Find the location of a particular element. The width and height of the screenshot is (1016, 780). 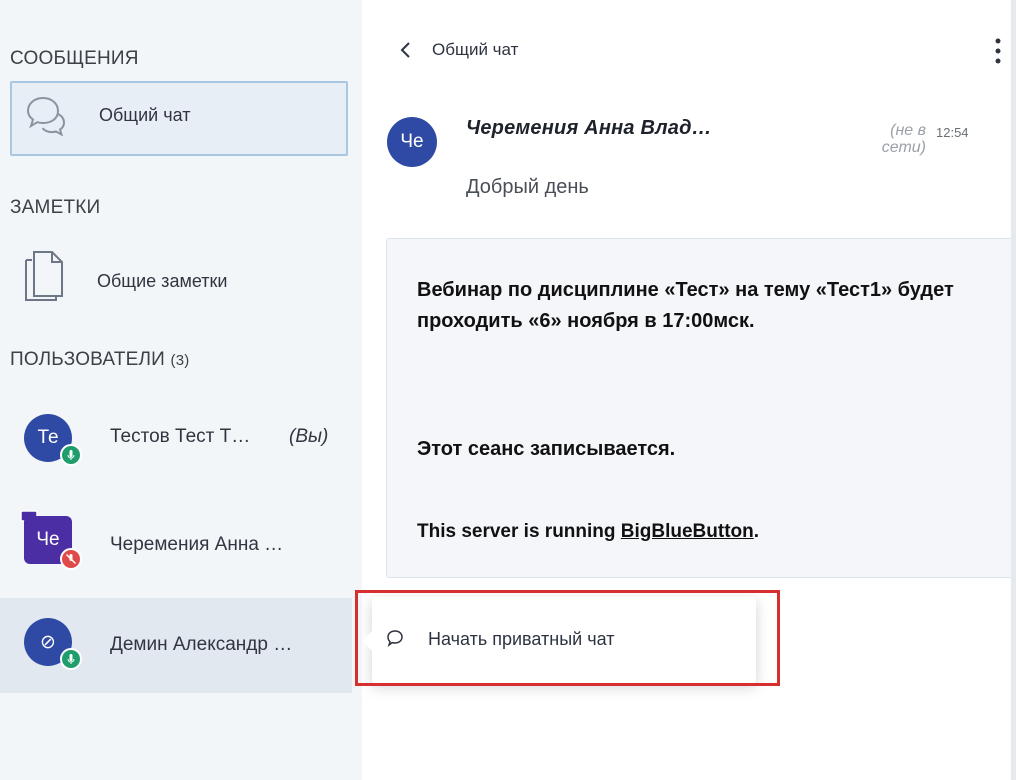

users-section-title: ПОЛЬЗОВАТЕЛИ (3) is located at coordinates (99, 360).